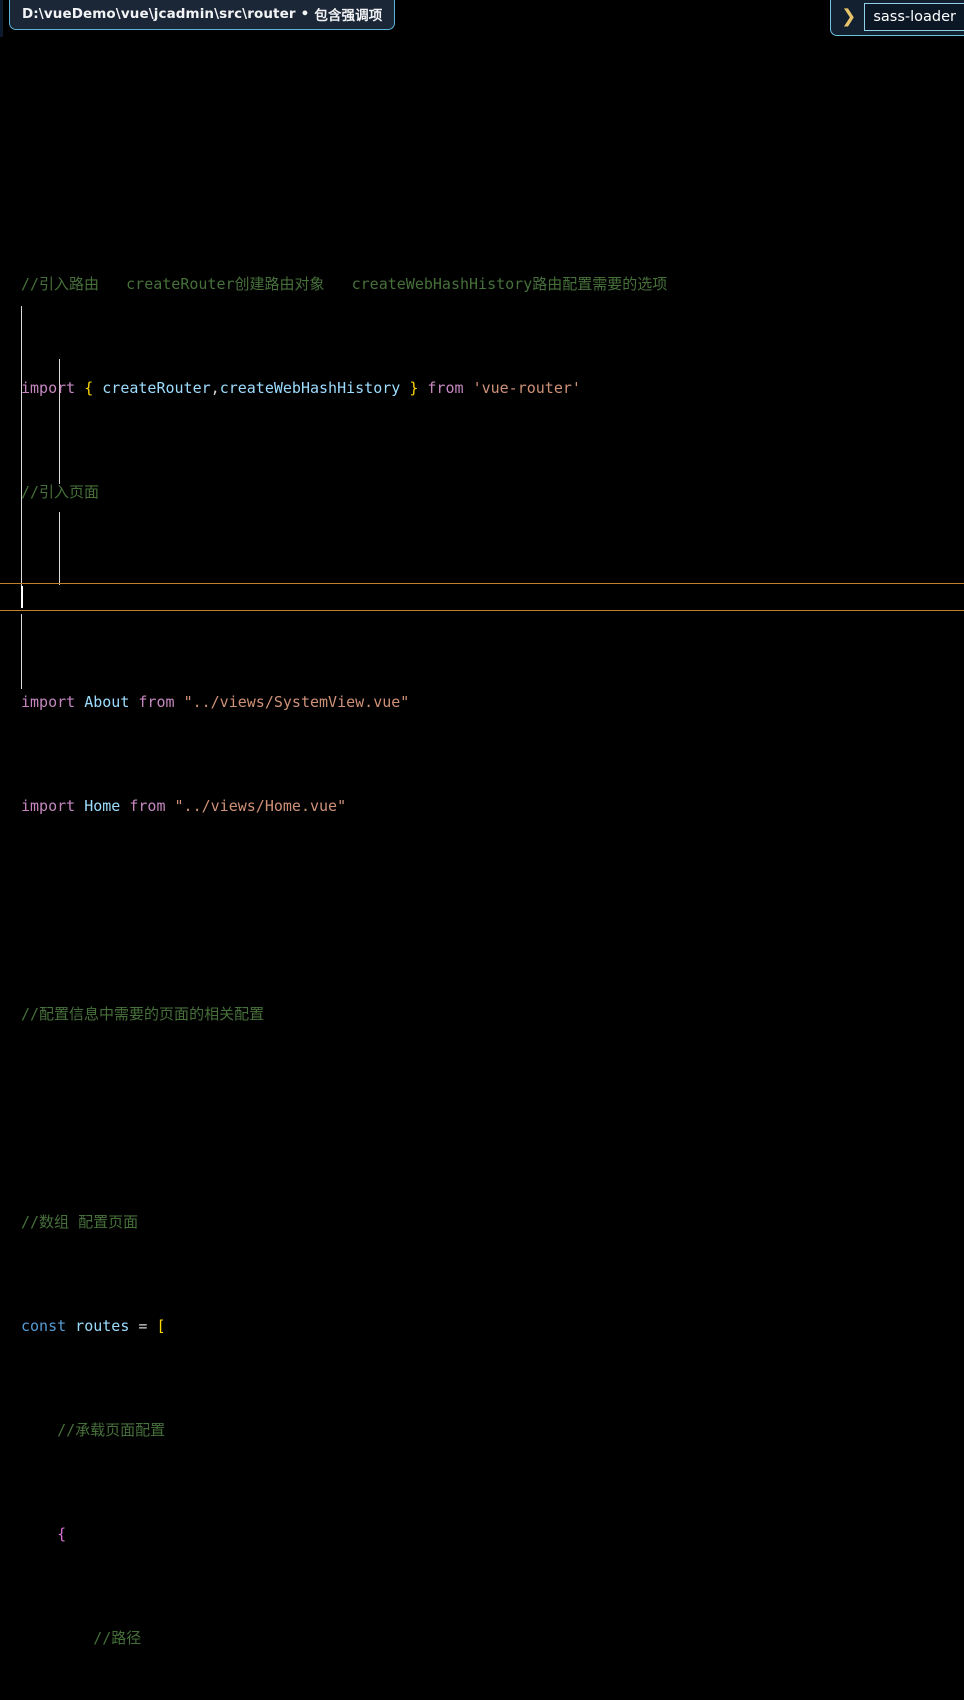 The height and width of the screenshot is (1700, 964). Describe the element at coordinates (102, 702) in the screenshot. I see `code-token: About` at that location.